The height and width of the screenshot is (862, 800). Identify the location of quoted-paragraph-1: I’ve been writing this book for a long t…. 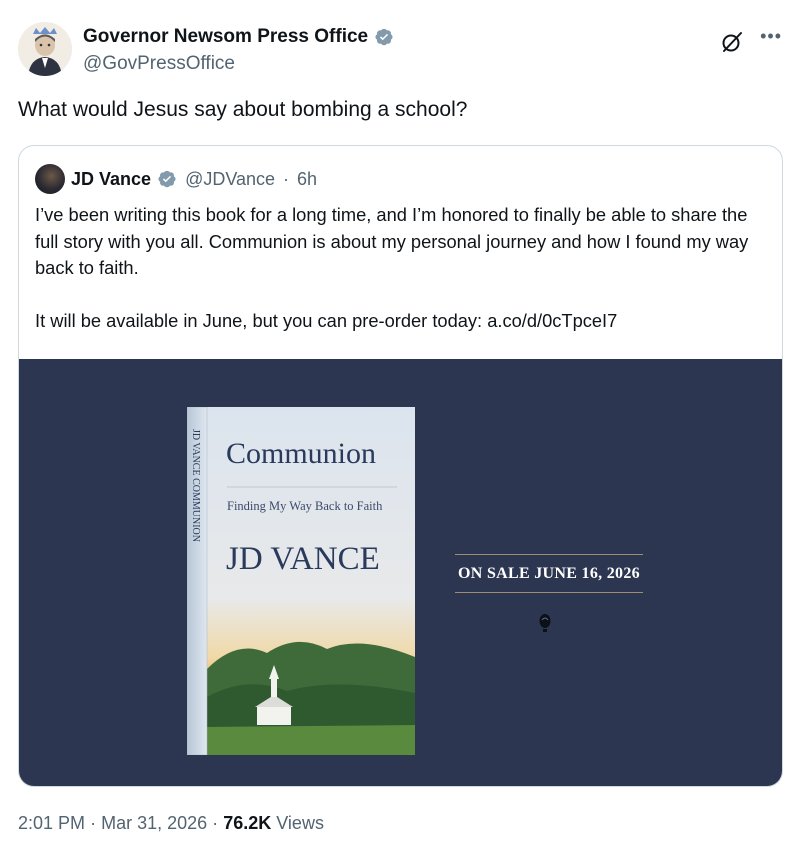
(392, 241).